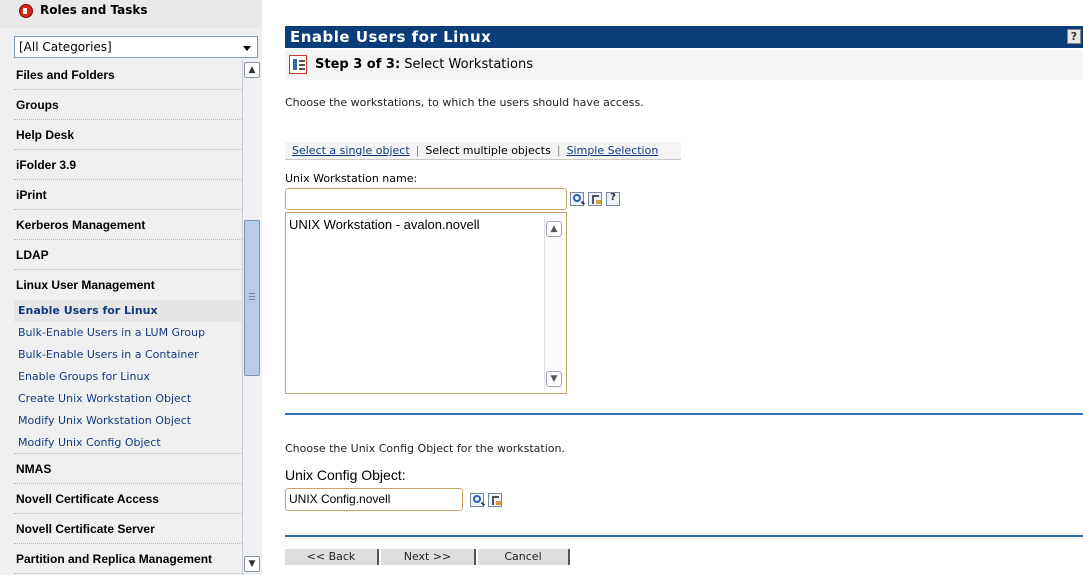  I want to click on step-number: Step 3 of 3:, so click(358, 64).